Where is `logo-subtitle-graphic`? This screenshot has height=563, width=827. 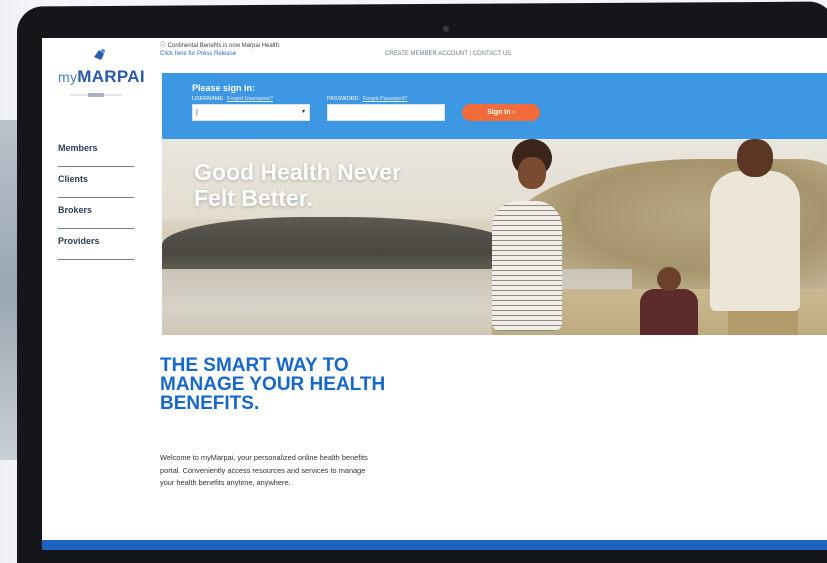 logo-subtitle-graphic is located at coordinates (96, 95).